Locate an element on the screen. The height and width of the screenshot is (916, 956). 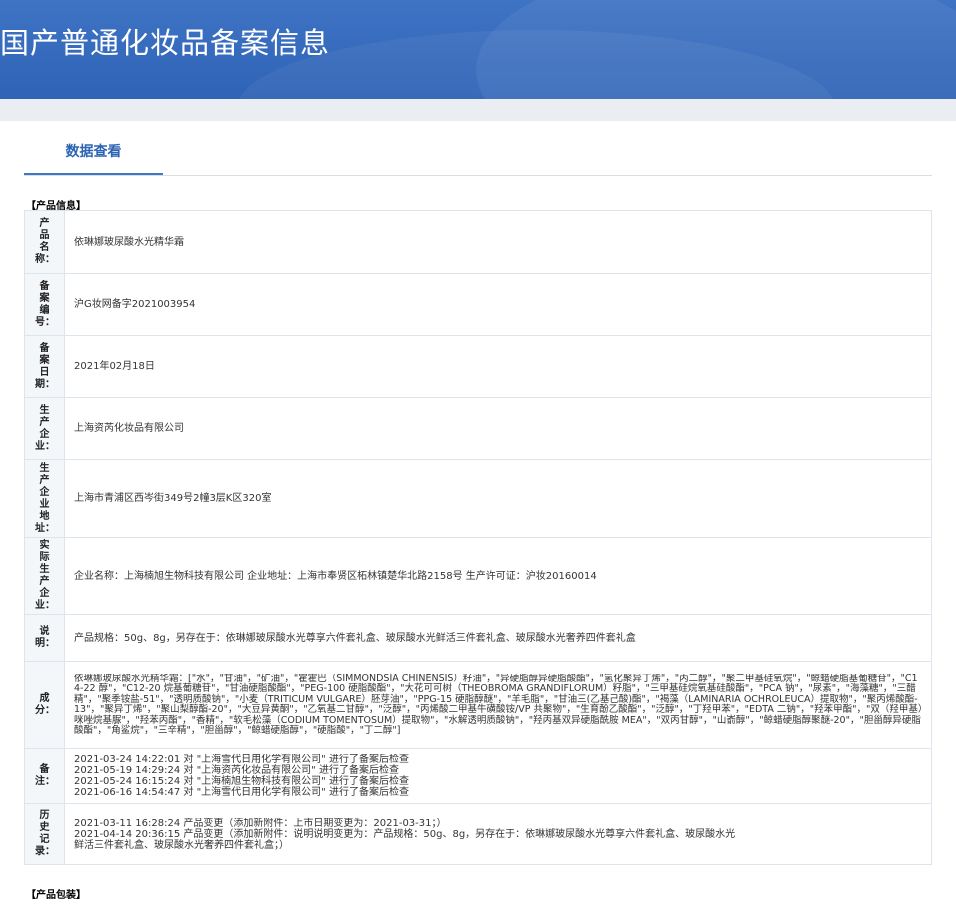
field-label: 历史记录： is located at coordinates (44, 834).